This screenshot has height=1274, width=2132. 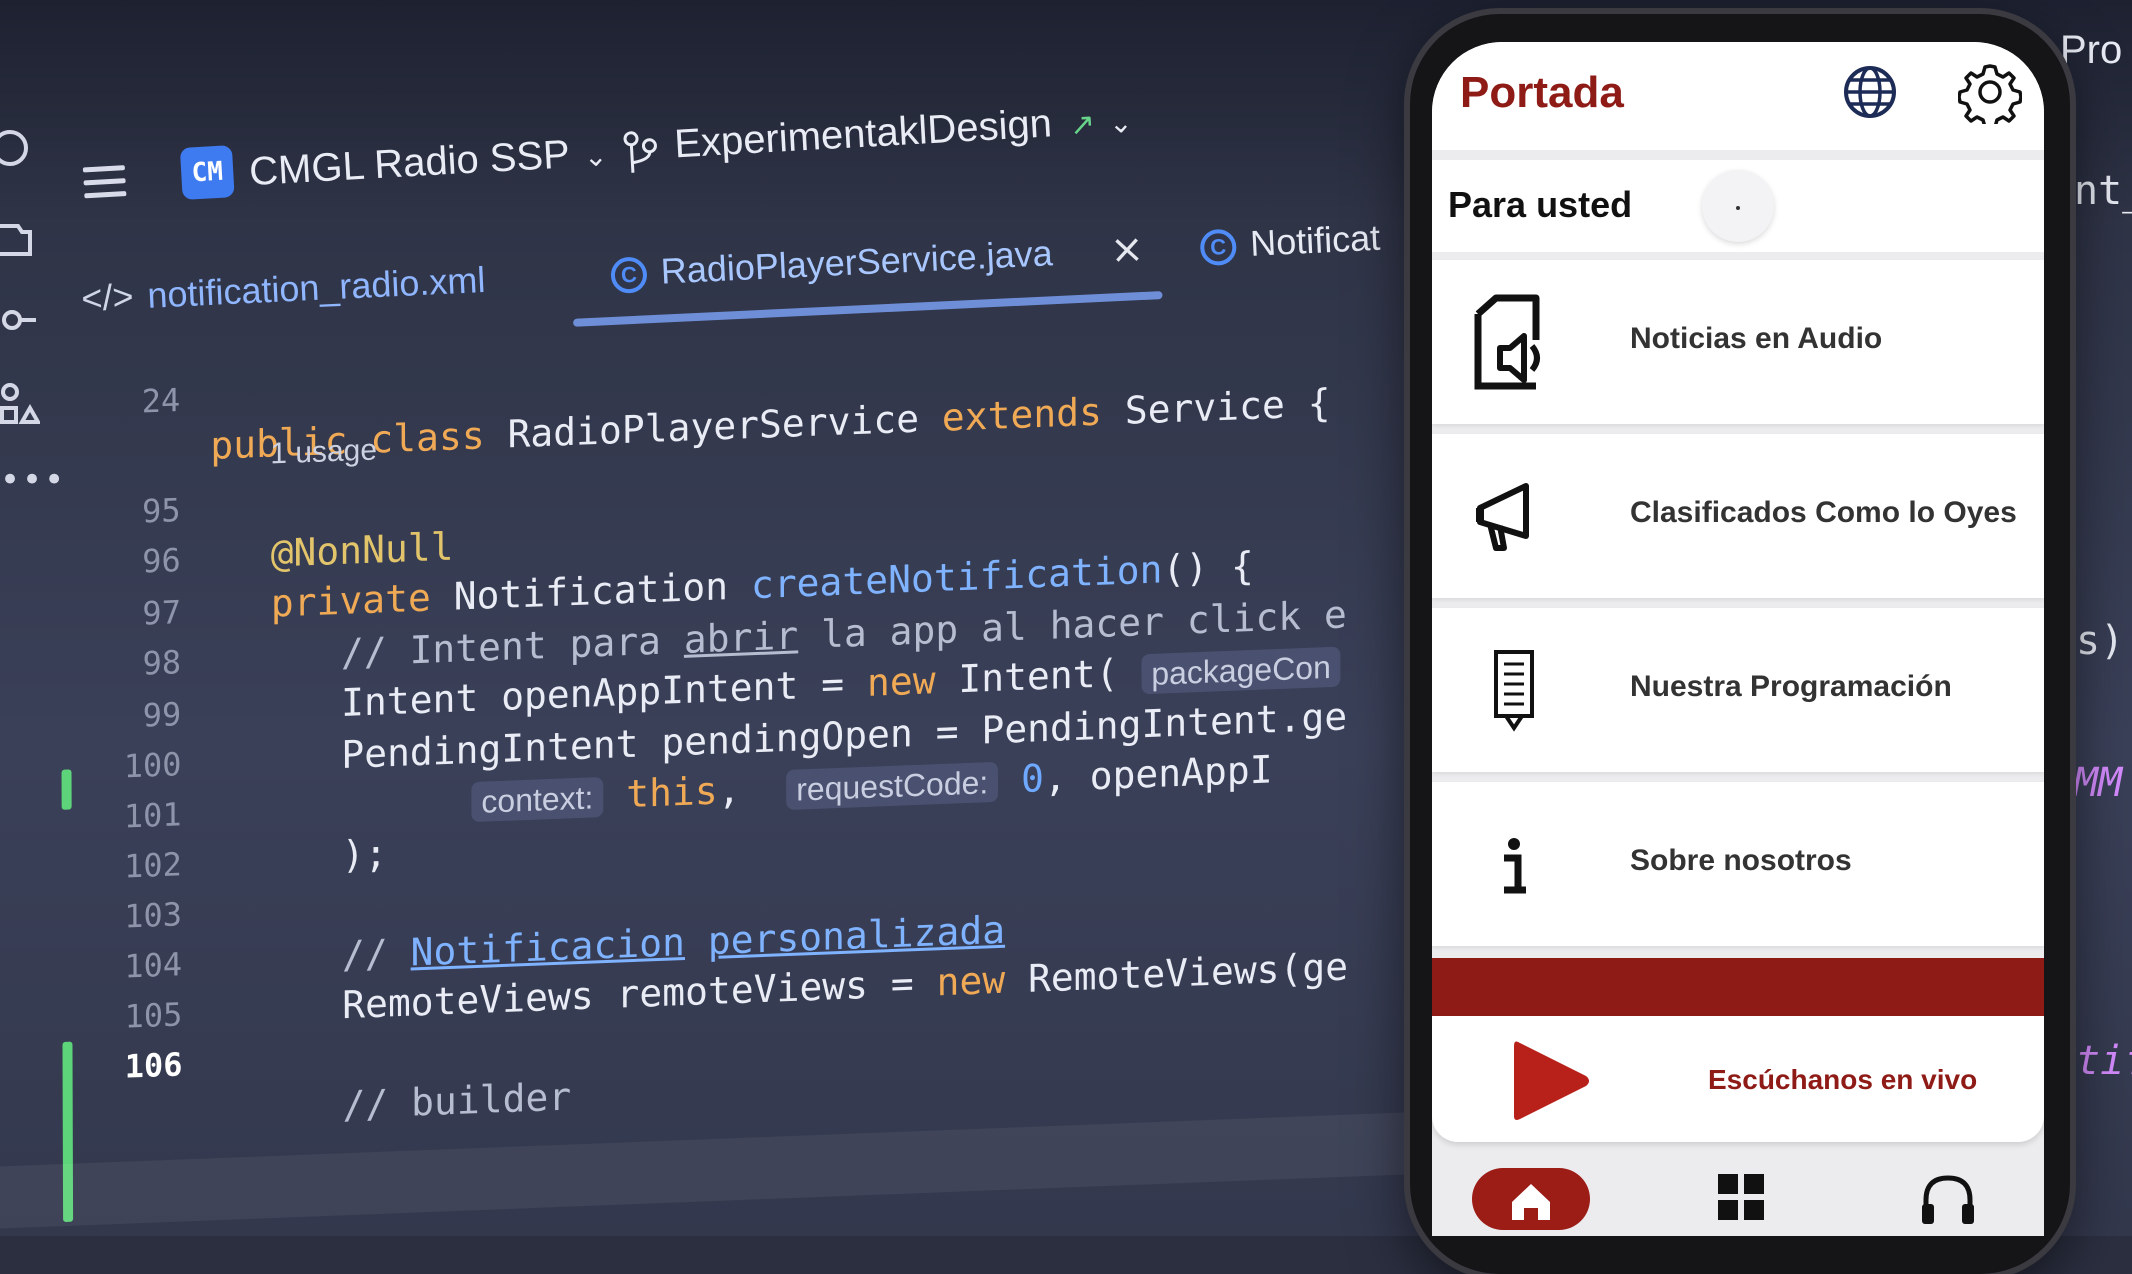 I want to click on menu-item-label: Sobre nosotros, so click(x=1741, y=860).